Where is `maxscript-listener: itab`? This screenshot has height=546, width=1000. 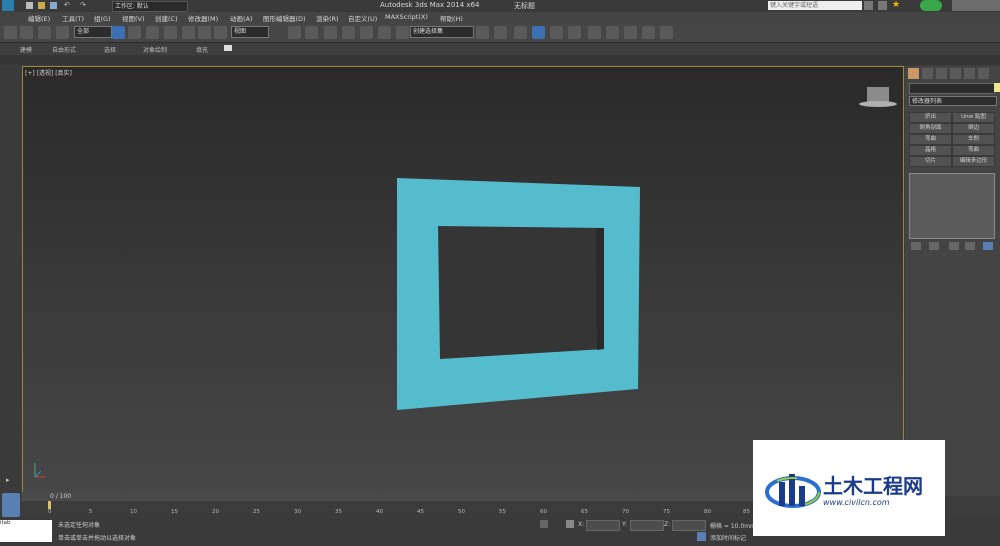 maxscript-listener: itab is located at coordinates (26, 531).